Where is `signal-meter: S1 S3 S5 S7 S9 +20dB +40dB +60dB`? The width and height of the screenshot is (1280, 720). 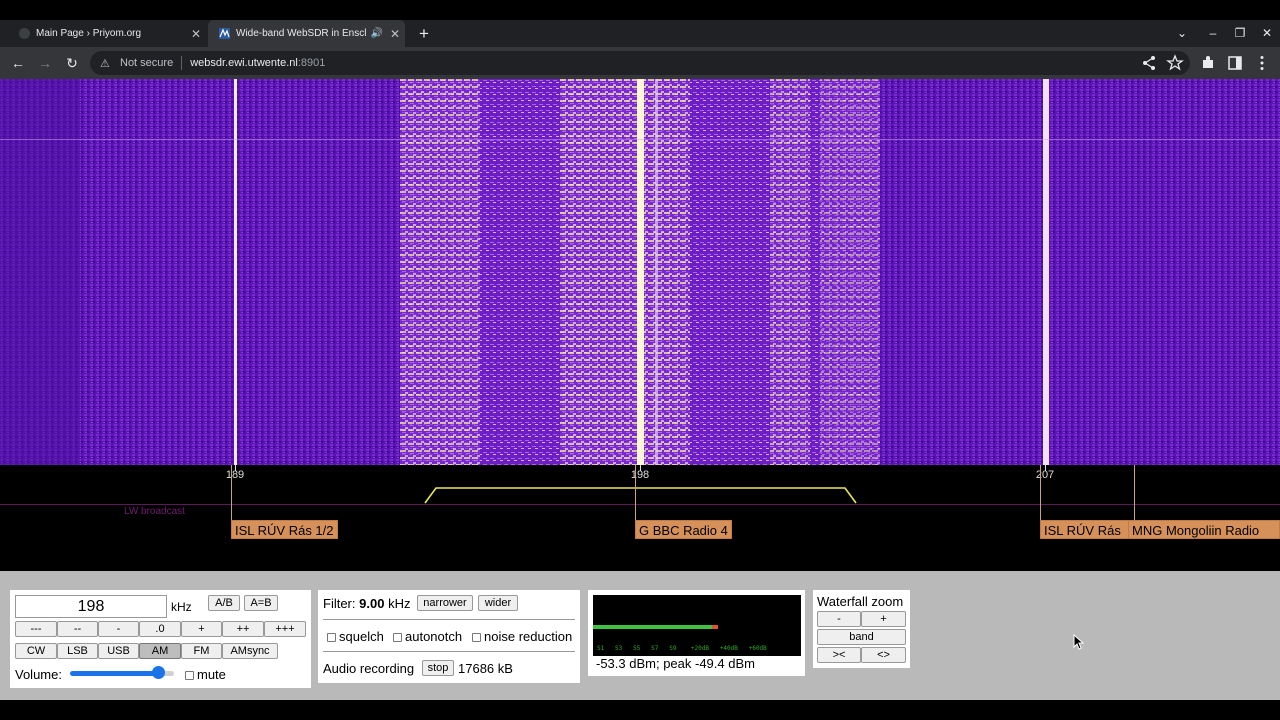 signal-meter: S1 S3 S5 S7 S9 +20dB +40dB +60dB is located at coordinates (697, 625).